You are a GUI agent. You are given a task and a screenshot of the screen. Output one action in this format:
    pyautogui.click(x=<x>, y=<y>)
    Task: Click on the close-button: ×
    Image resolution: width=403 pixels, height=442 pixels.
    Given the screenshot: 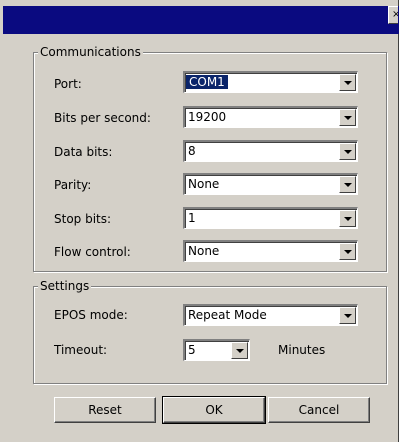 What is the action you would take?
    pyautogui.click(x=393, y=15)
    